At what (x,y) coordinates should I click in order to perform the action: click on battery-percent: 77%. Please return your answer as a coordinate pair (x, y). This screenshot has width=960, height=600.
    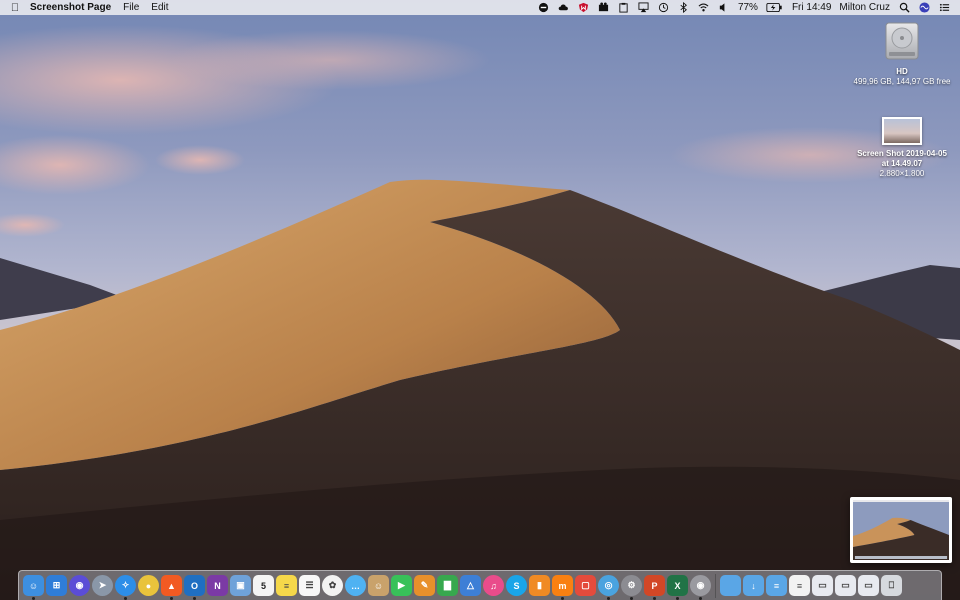
    Looking at the image, I should click on (748, 7).